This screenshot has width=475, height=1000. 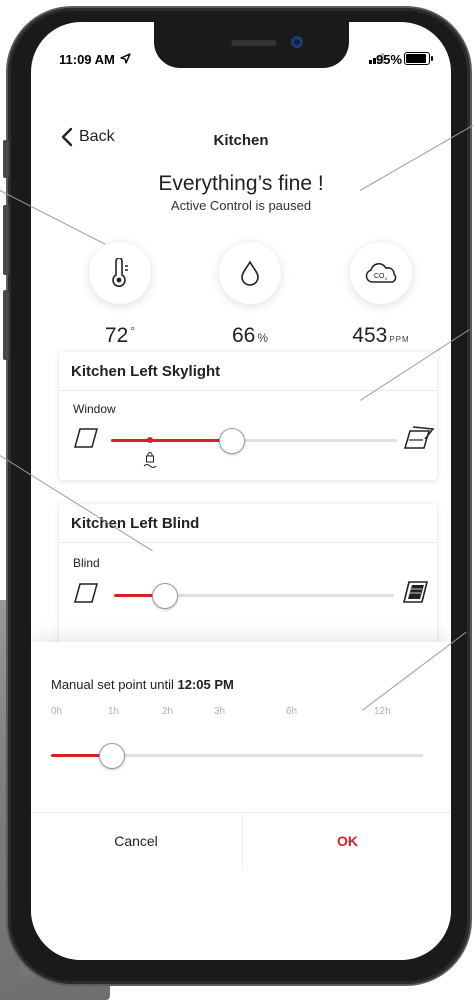 I want to click on skylight-card: Kitchen Left Skylight Window, so click(x=248, y=416).